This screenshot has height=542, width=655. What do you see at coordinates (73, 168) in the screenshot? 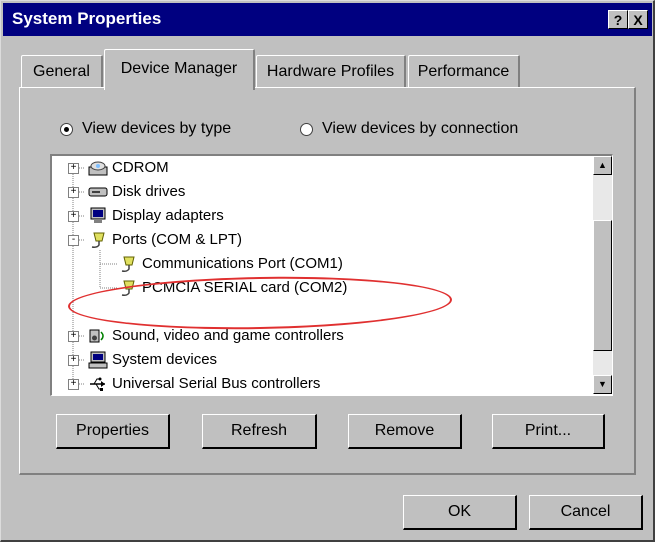
I see `expand-cdrom-button: +` at bounding box center [73, 168].